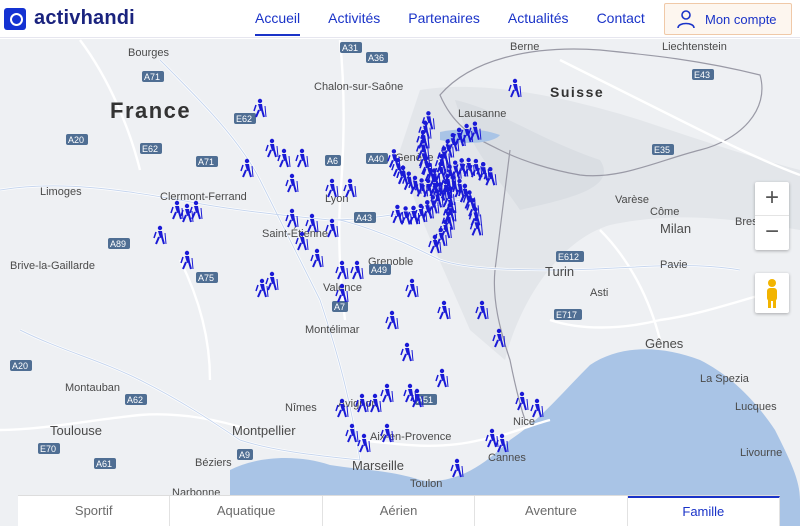  I want to click on city-label: Brive-la-Gaillarde, so click(52, 266).